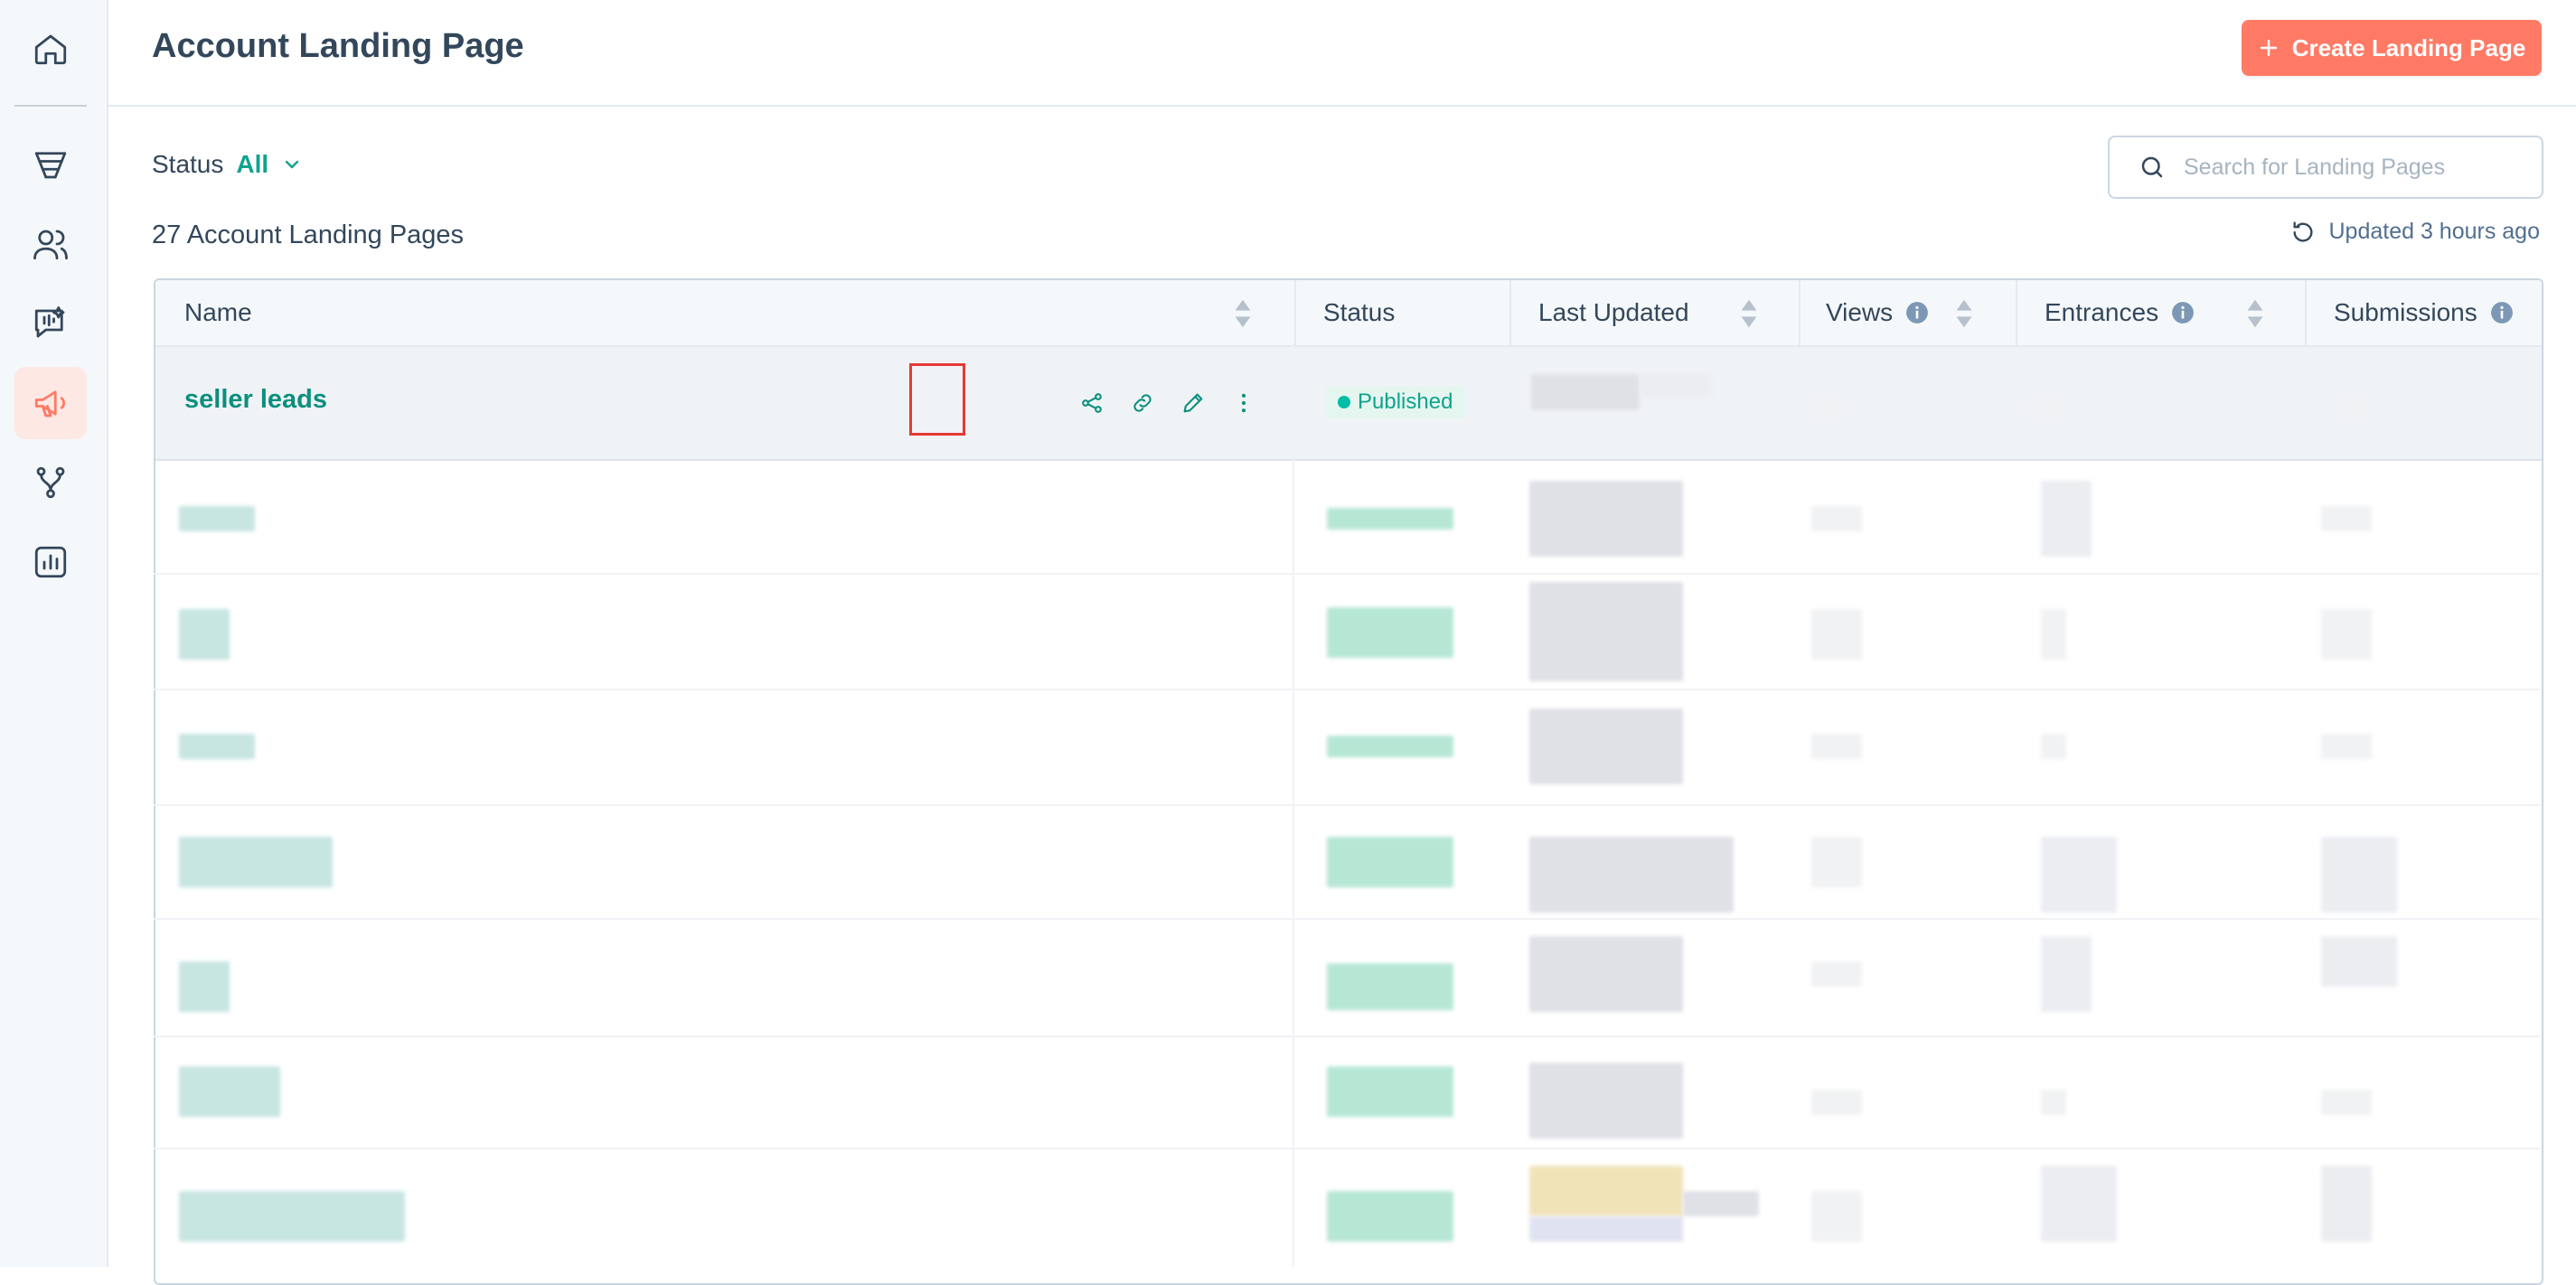  I want to click on column-header-name: Name, so click(218, 312).